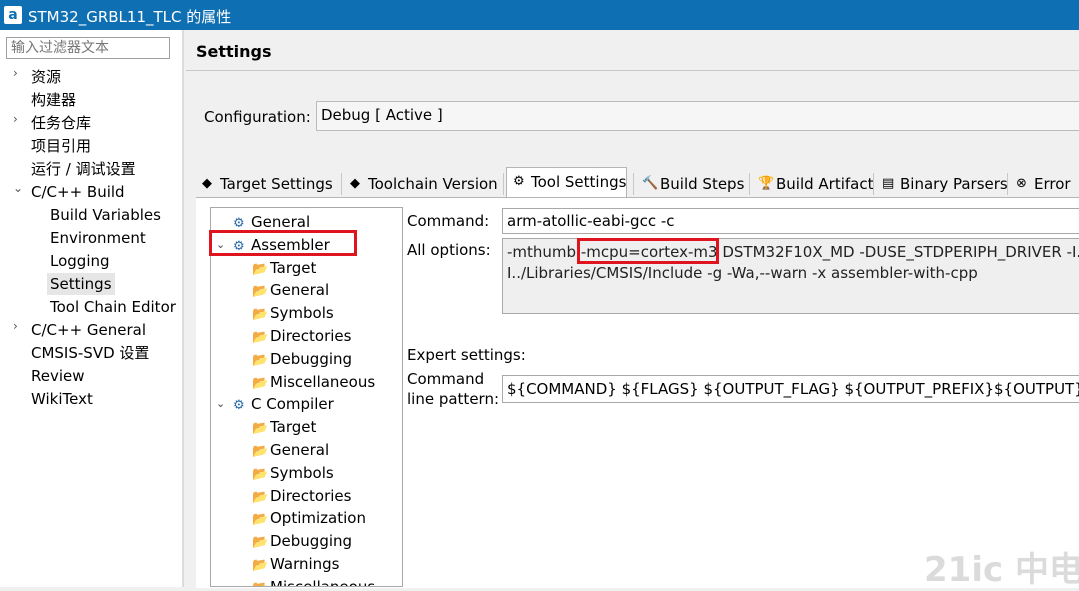 This screenshot has width=1079, height=591. What do you see at coordinates (257, 117) in the screenshot?
I see `configuration-label: Configuration:` at bounding box center [257, 117].